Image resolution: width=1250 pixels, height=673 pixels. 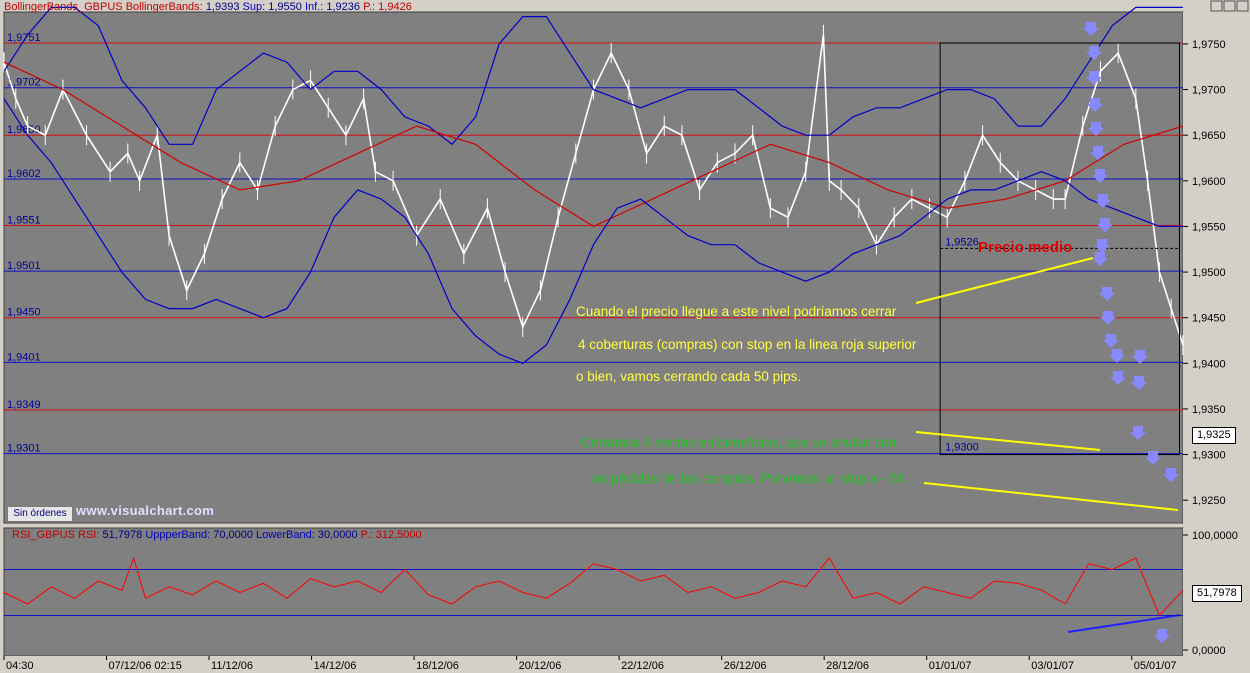 What do you see at coordinates (20, 666) in the screenshot?
I see `x-tick-label: 04:30` at bounding box center [20, 666].